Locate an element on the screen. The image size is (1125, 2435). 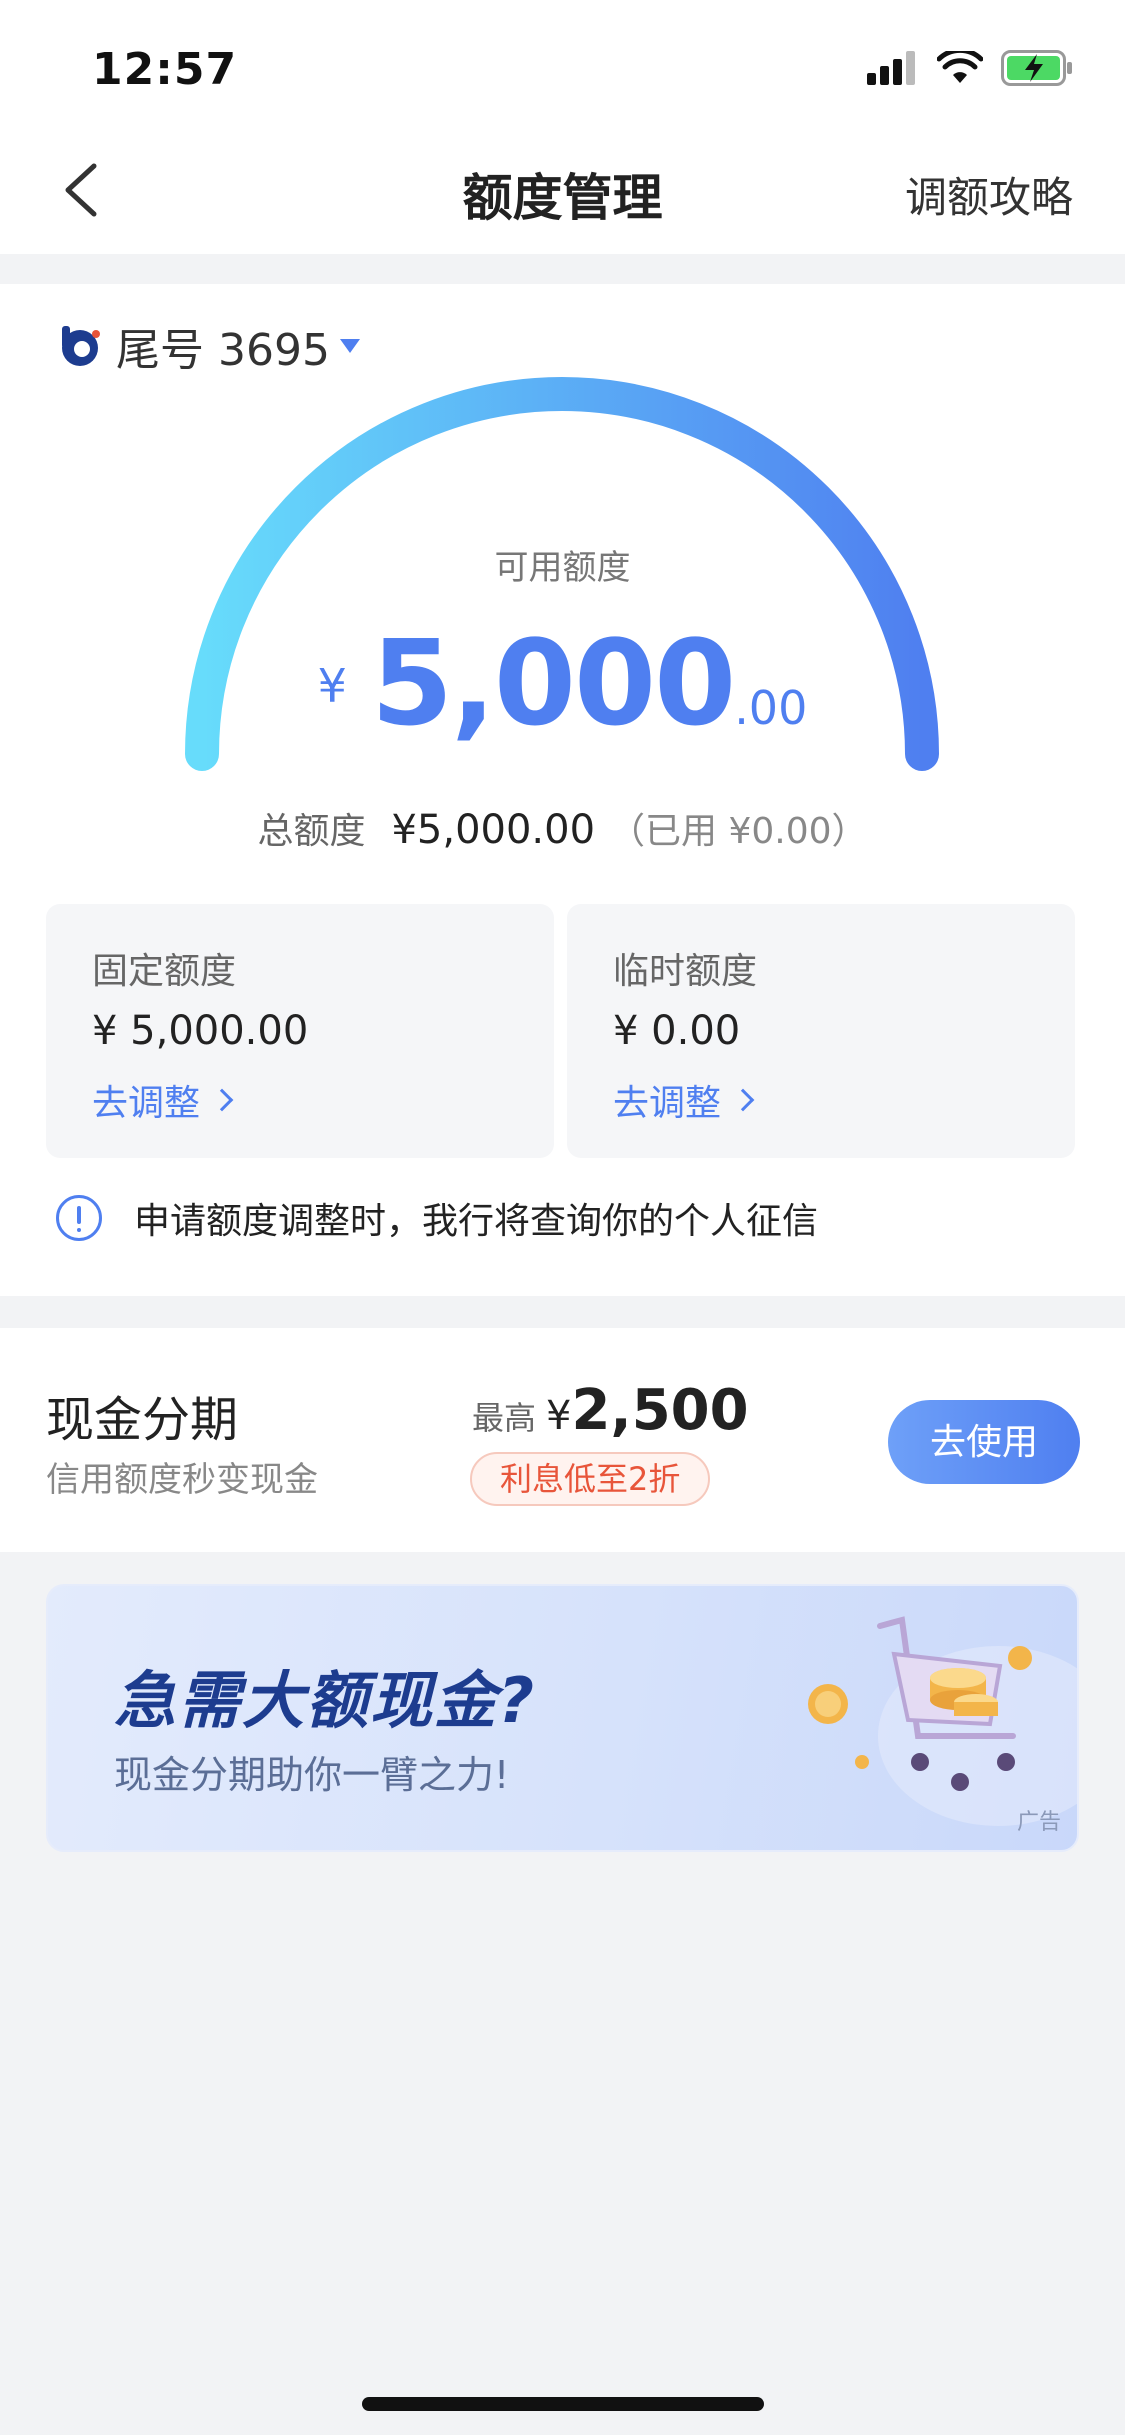
temp-limit-card: 临时额度 ¥ 0.00 去调整 is located at coordinates (821, 1031).